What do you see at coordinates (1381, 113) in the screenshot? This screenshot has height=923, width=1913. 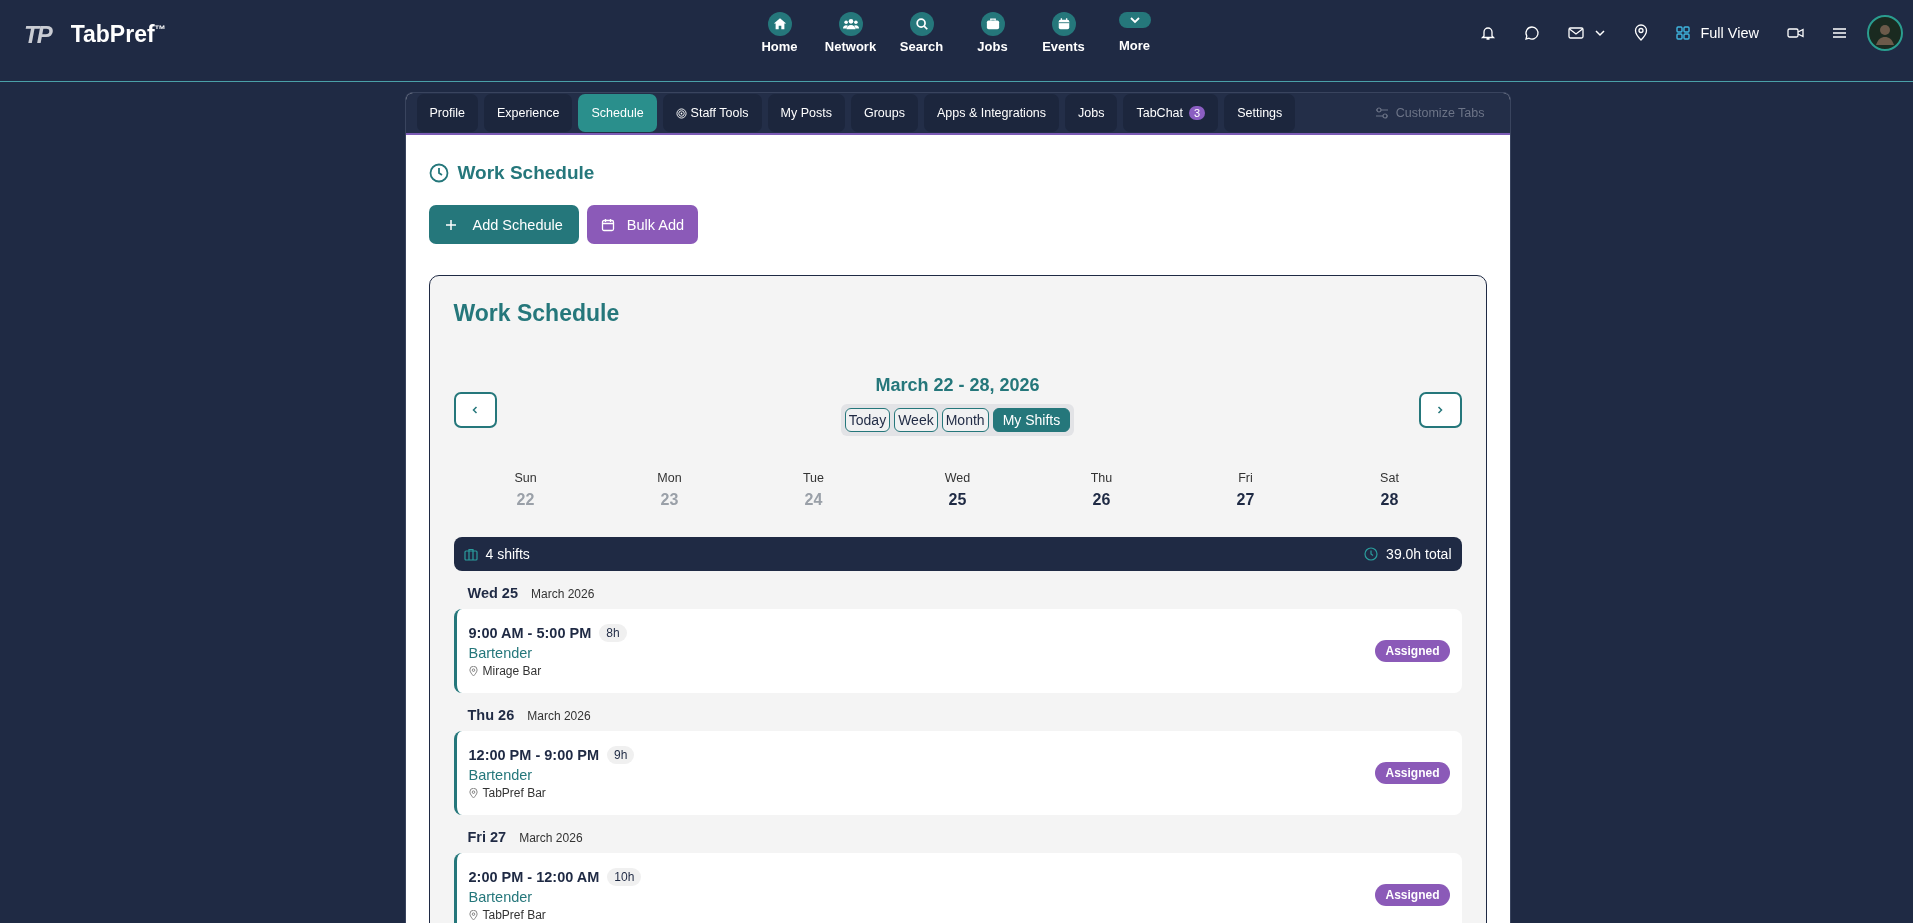 I see `sliders-icon` at bounding box center [1381, 113].